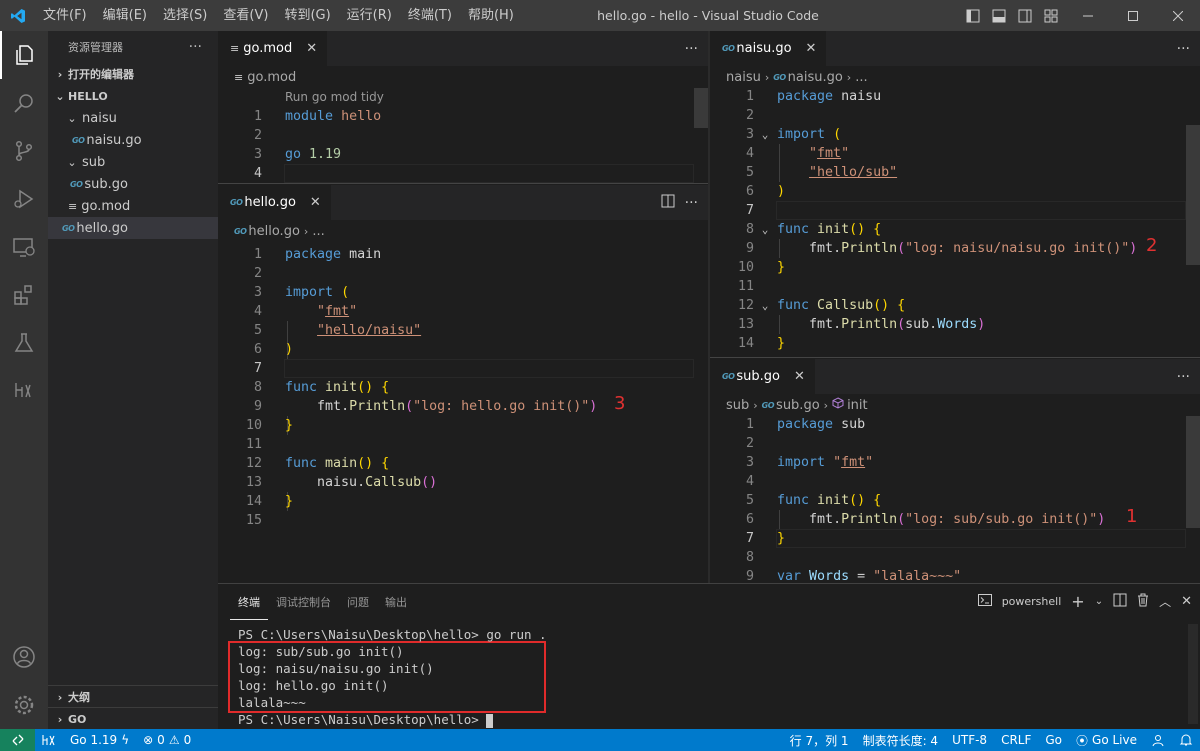 This screenshot has width=1200, height=751. What do you see at coordinates (17, 740) in the screenshot?
I see `remote-indicator-icon` at bounding box center [17, 740].